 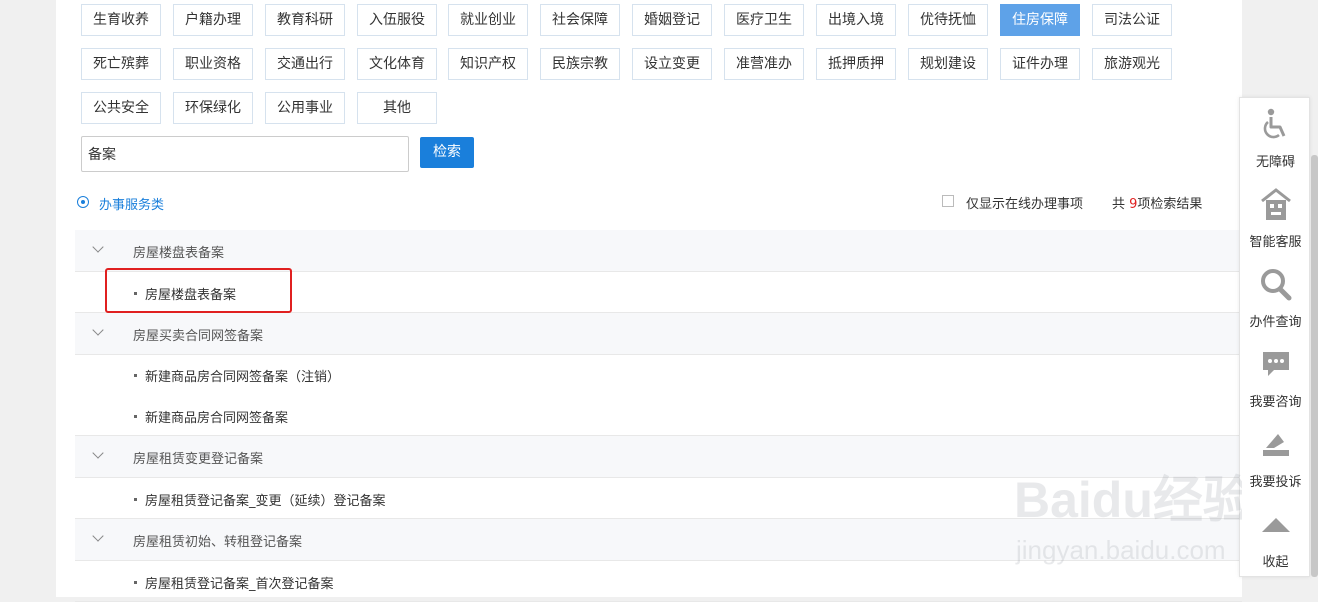 I want to click on category-button: 司法公证, so click(x=1132, y=20).